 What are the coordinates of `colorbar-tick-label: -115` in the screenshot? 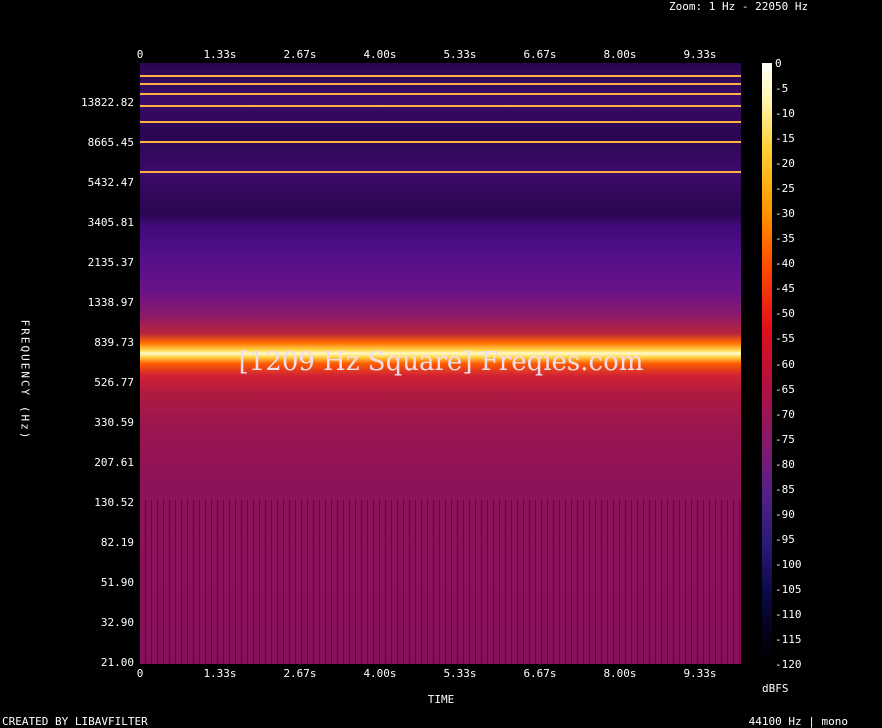 It's located at (788, 639).